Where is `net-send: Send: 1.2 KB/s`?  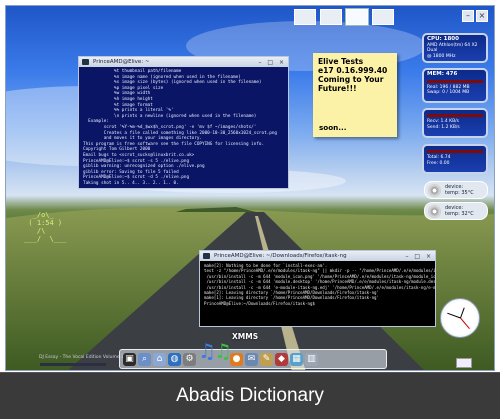 net-send: Send: 1.2 KB/s is located at coordinates (443, 127).